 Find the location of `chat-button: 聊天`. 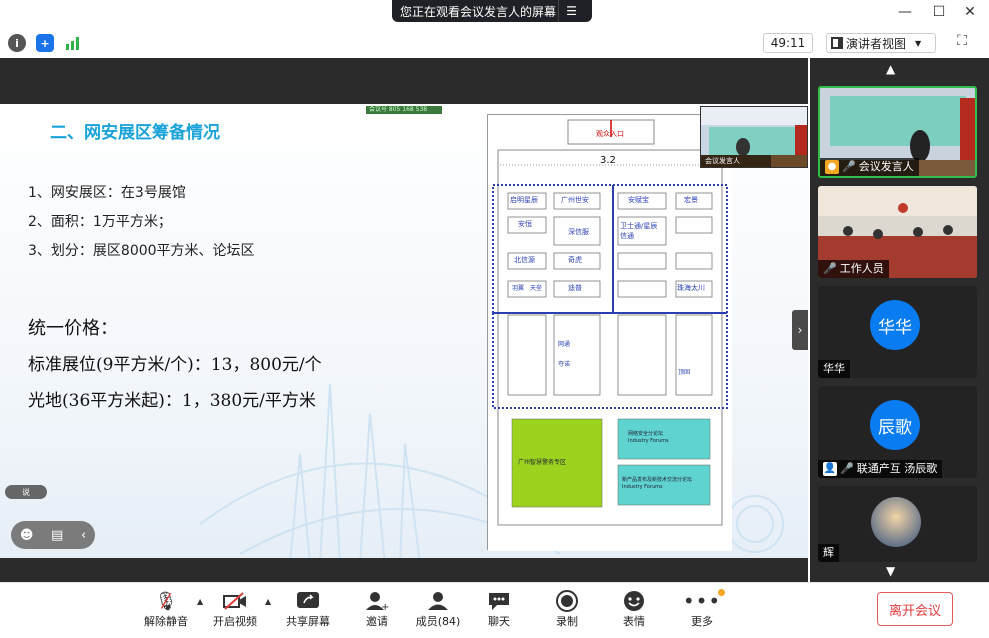

chat-button: 聊天 is located at coordinates (499, 609).